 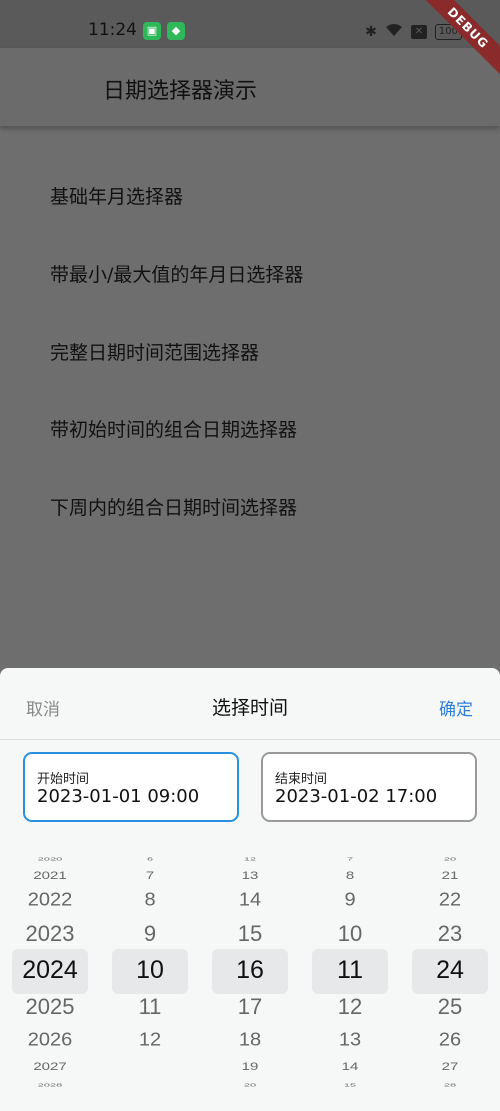 What do you see at coordinates (50, 934) in the screenshot?
I see `year-option: 2023` at bounding box center [50, 934].